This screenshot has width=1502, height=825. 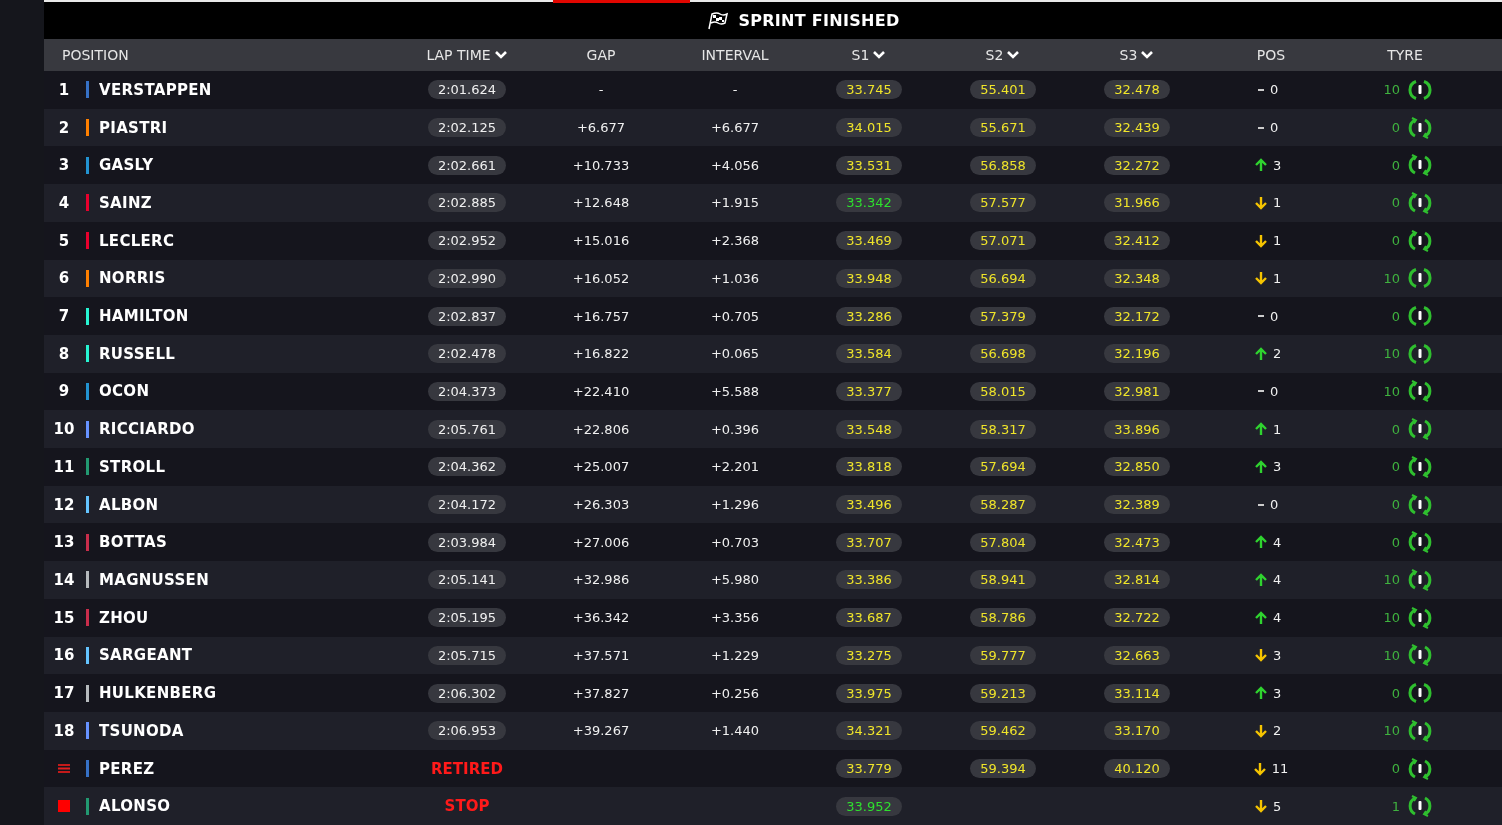 What do you see at coordinates (1003, 316) in the screenshot?
I see `sector-time: 57.379` at bounding box center [1003, 316].